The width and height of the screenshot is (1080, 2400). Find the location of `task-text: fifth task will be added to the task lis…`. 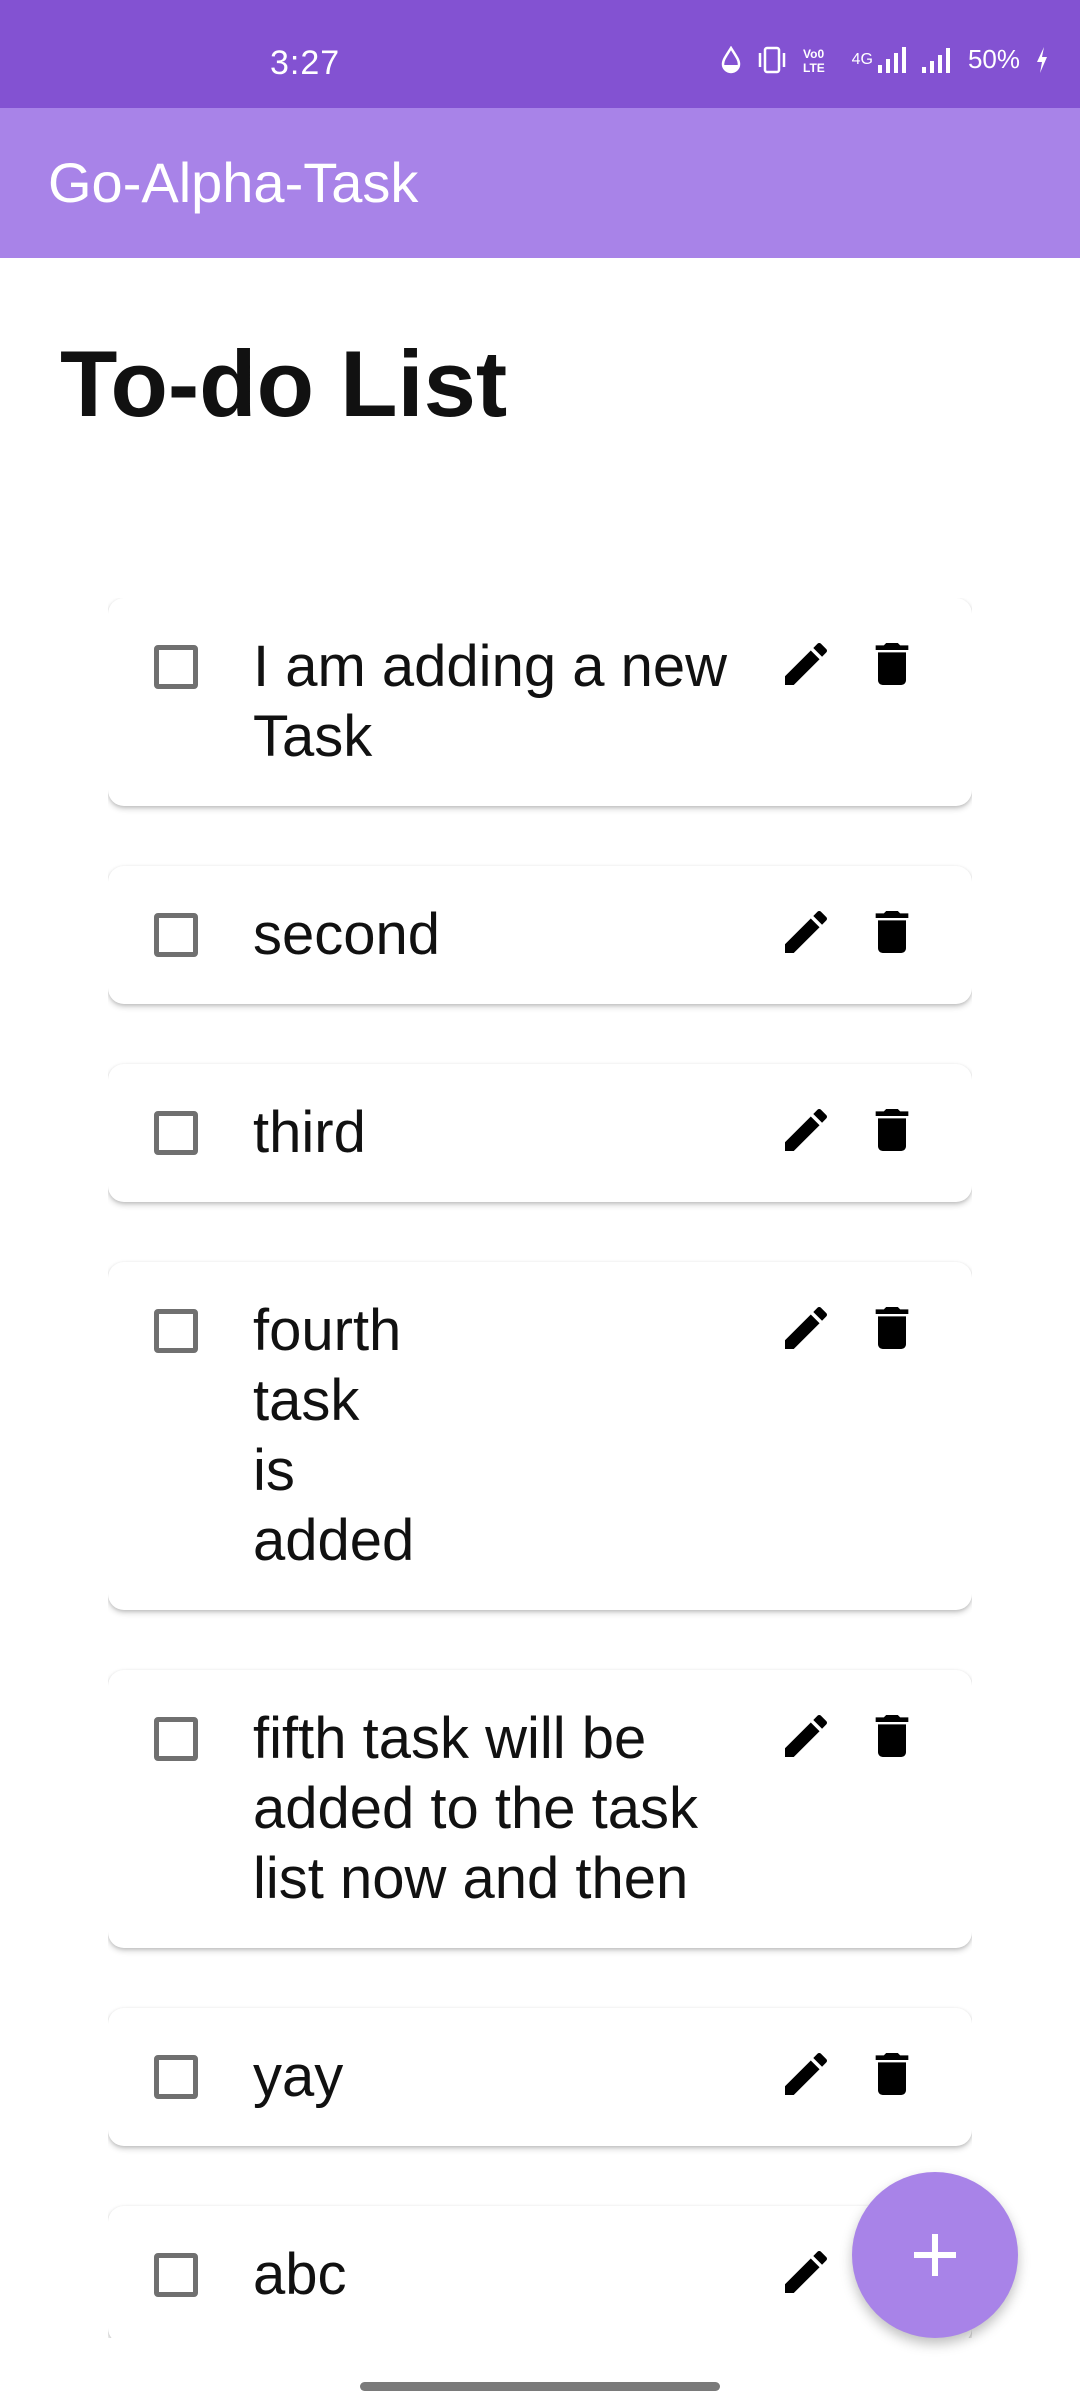

task-text: fifth task will be added to the task lis… is located at coordinates (475, 1808).